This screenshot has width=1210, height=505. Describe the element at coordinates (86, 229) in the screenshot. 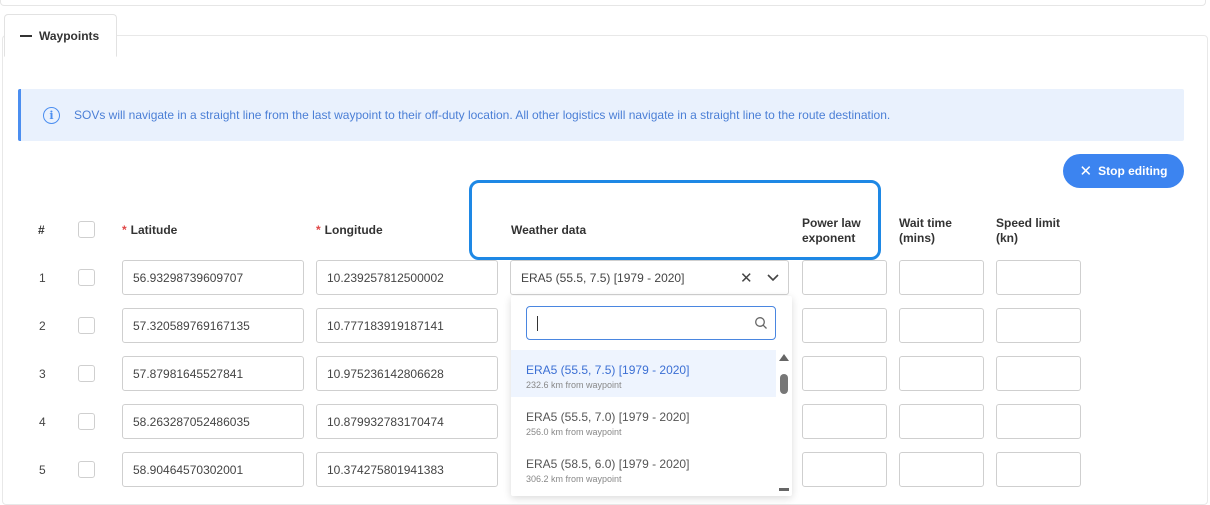

I see `select-all-checkbox` at that location.